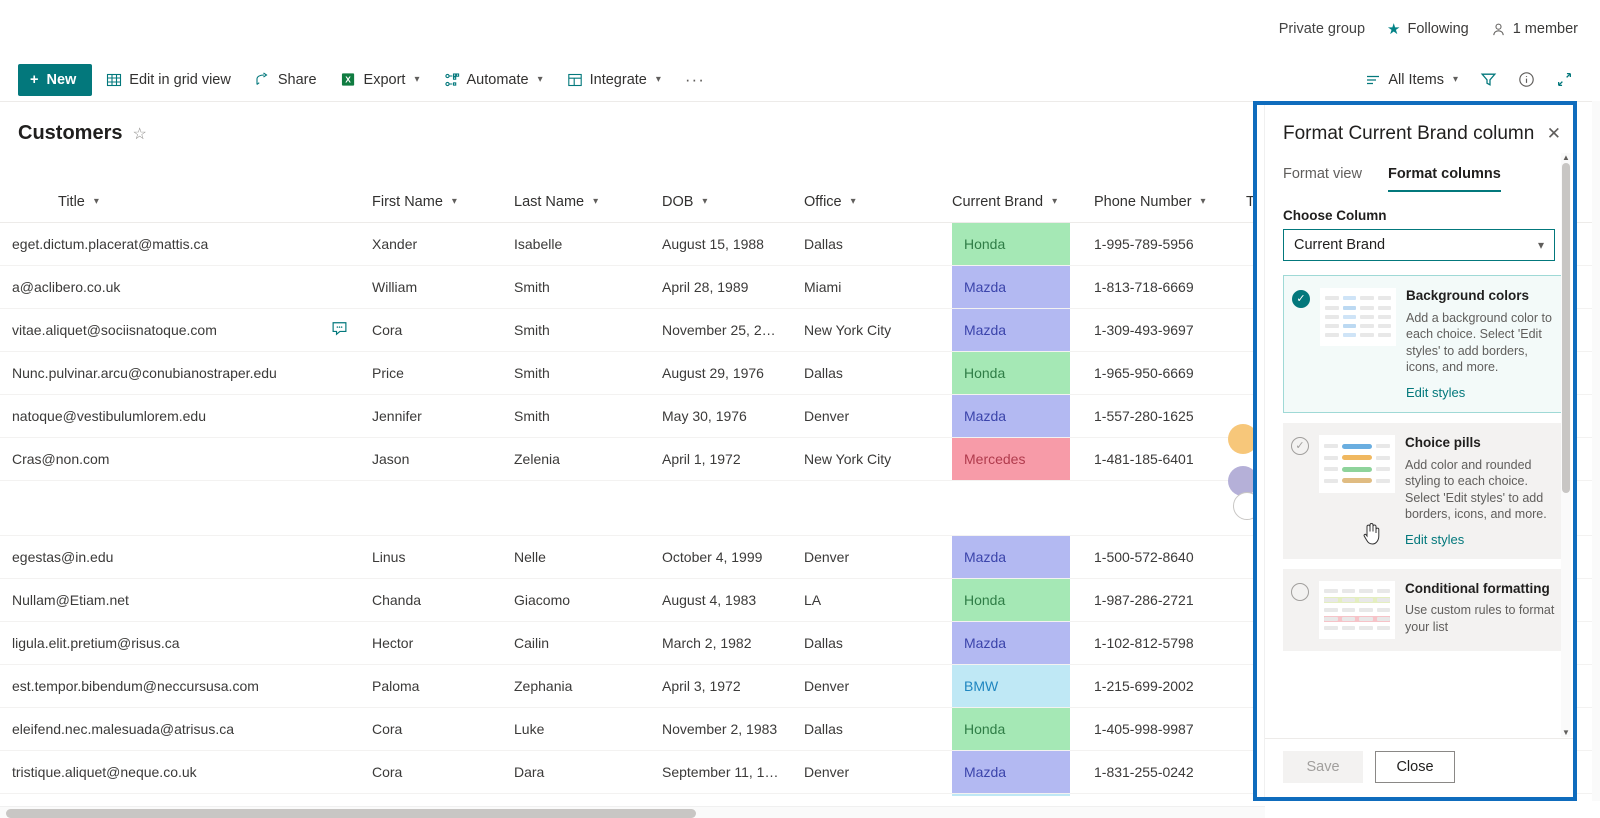 The width and height of the screenshot is (1600, 818). Describe the element at coordinates (1158, 729) in the screenshot. I see `cell-phone-number: 1-405-998-9987` at that location.